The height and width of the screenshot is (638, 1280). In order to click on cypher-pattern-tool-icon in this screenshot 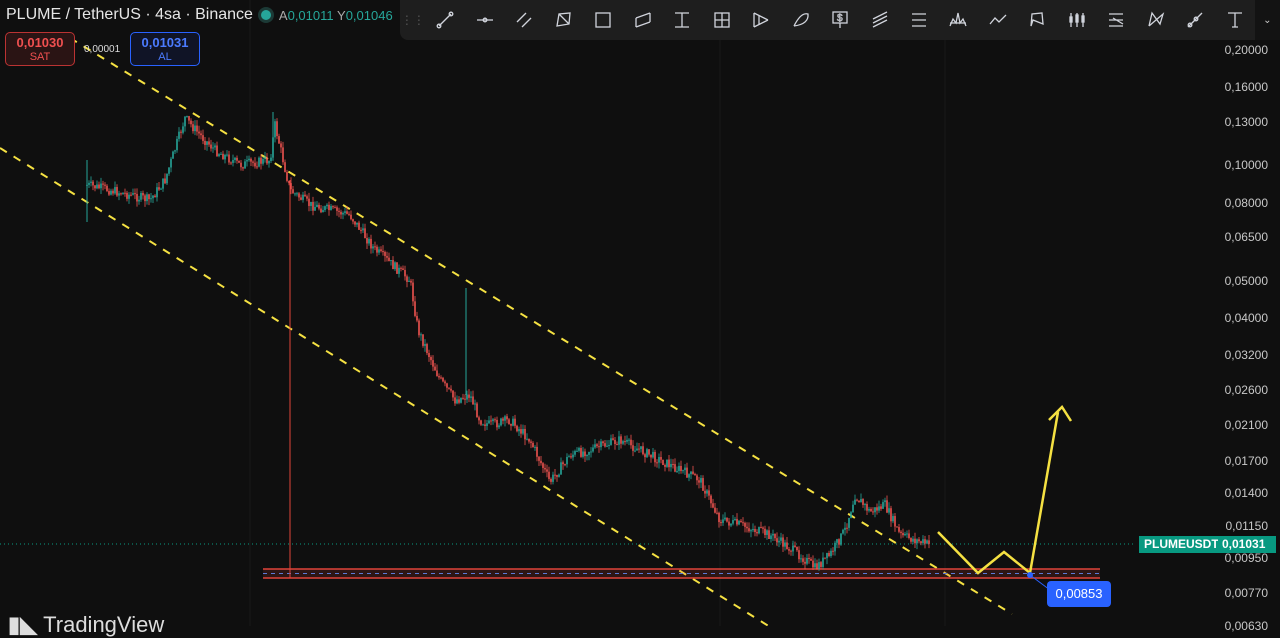, I will do `click(1155, 20)`.